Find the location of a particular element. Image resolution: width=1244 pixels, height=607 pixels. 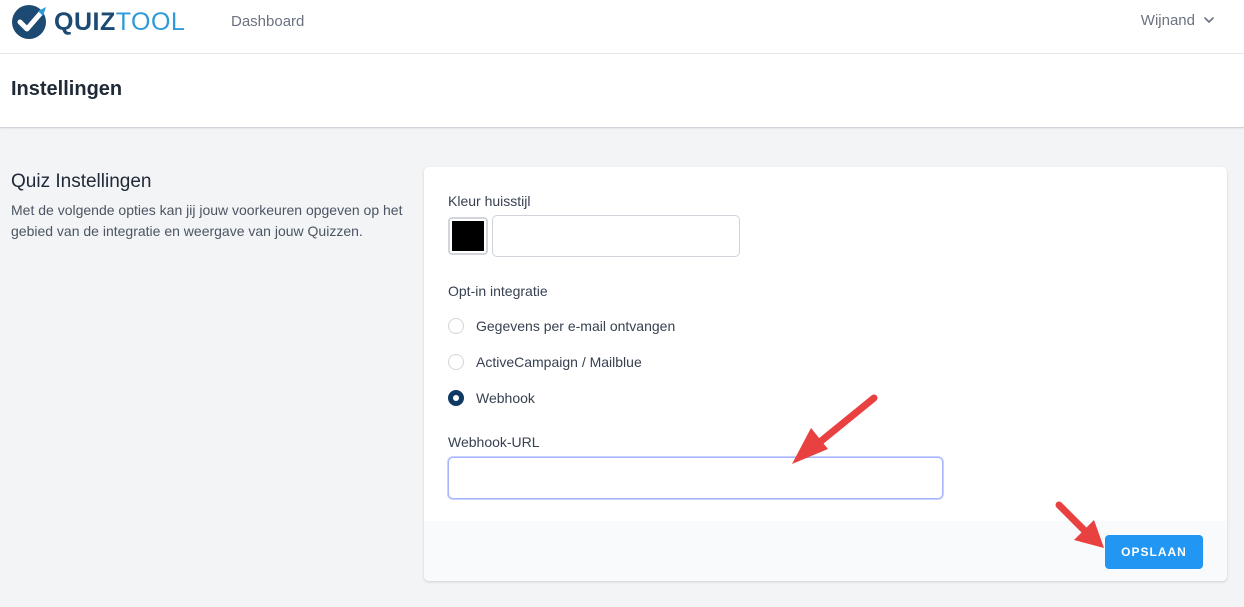

color-input is located at coordinates (616, 236).